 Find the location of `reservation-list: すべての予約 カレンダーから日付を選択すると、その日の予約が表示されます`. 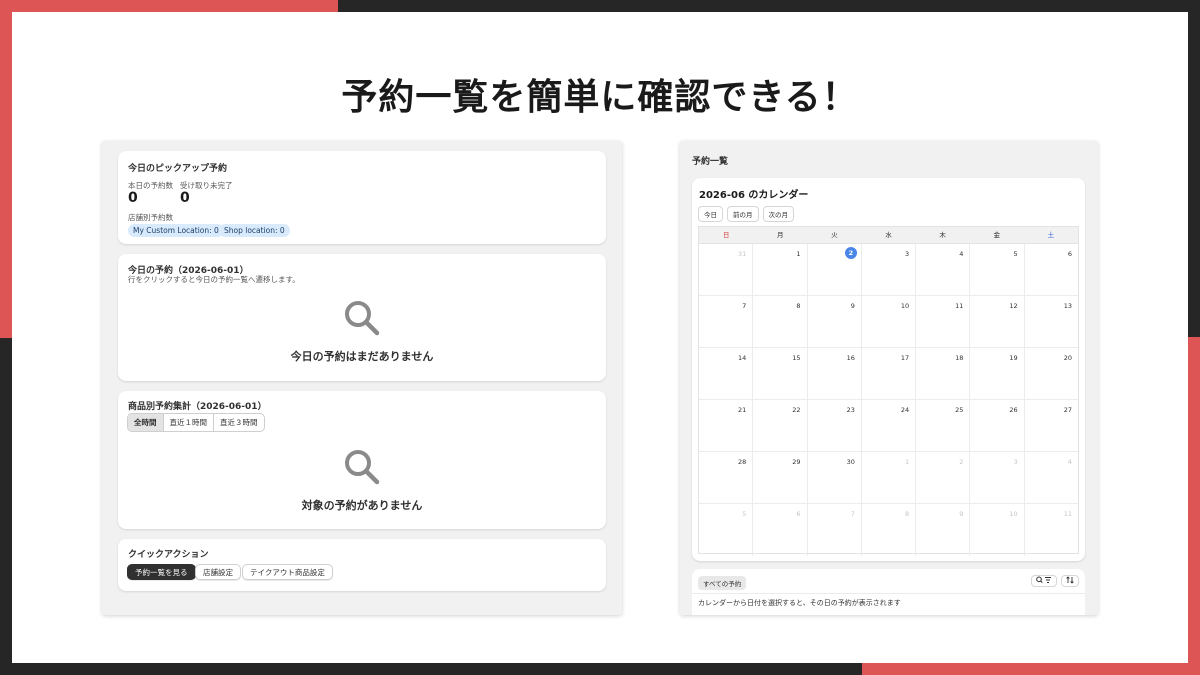

reservation-list: すべての予約 カレンダーから日付を選択すると、その日の予約が表示されます is located at coordinates (888, 592).